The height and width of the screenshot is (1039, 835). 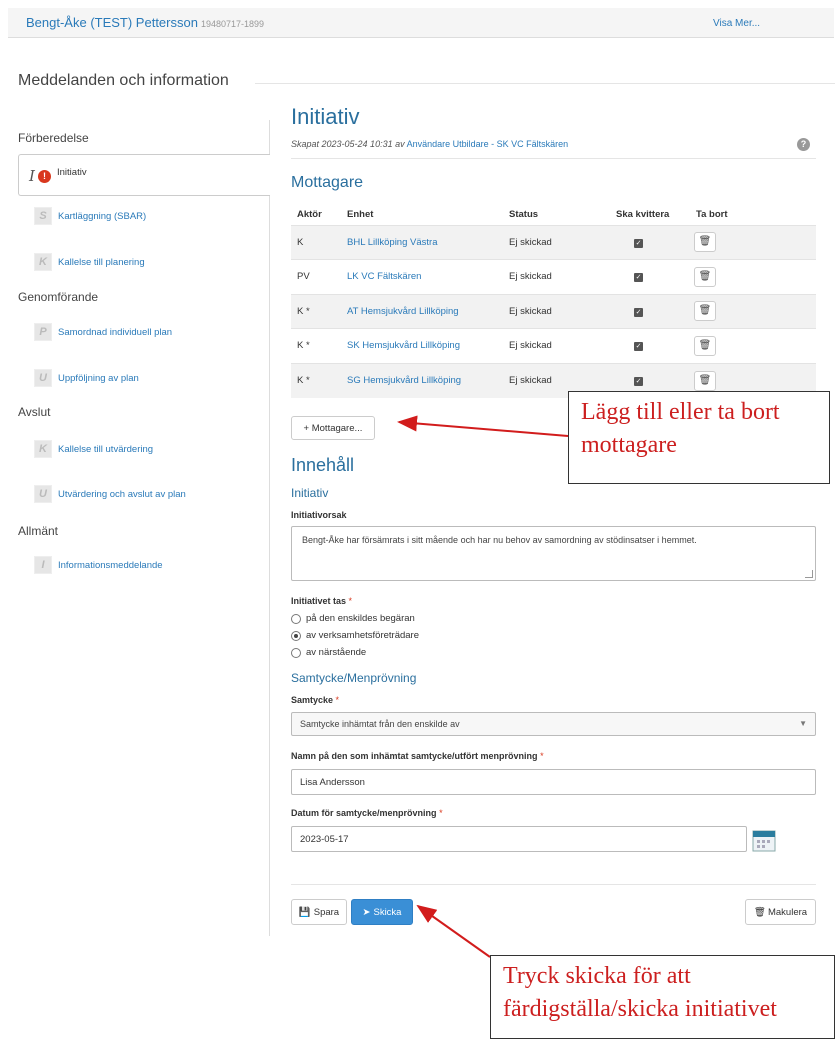 I want to click on arrow-to-add-recipient, so click(x=483, y=426).